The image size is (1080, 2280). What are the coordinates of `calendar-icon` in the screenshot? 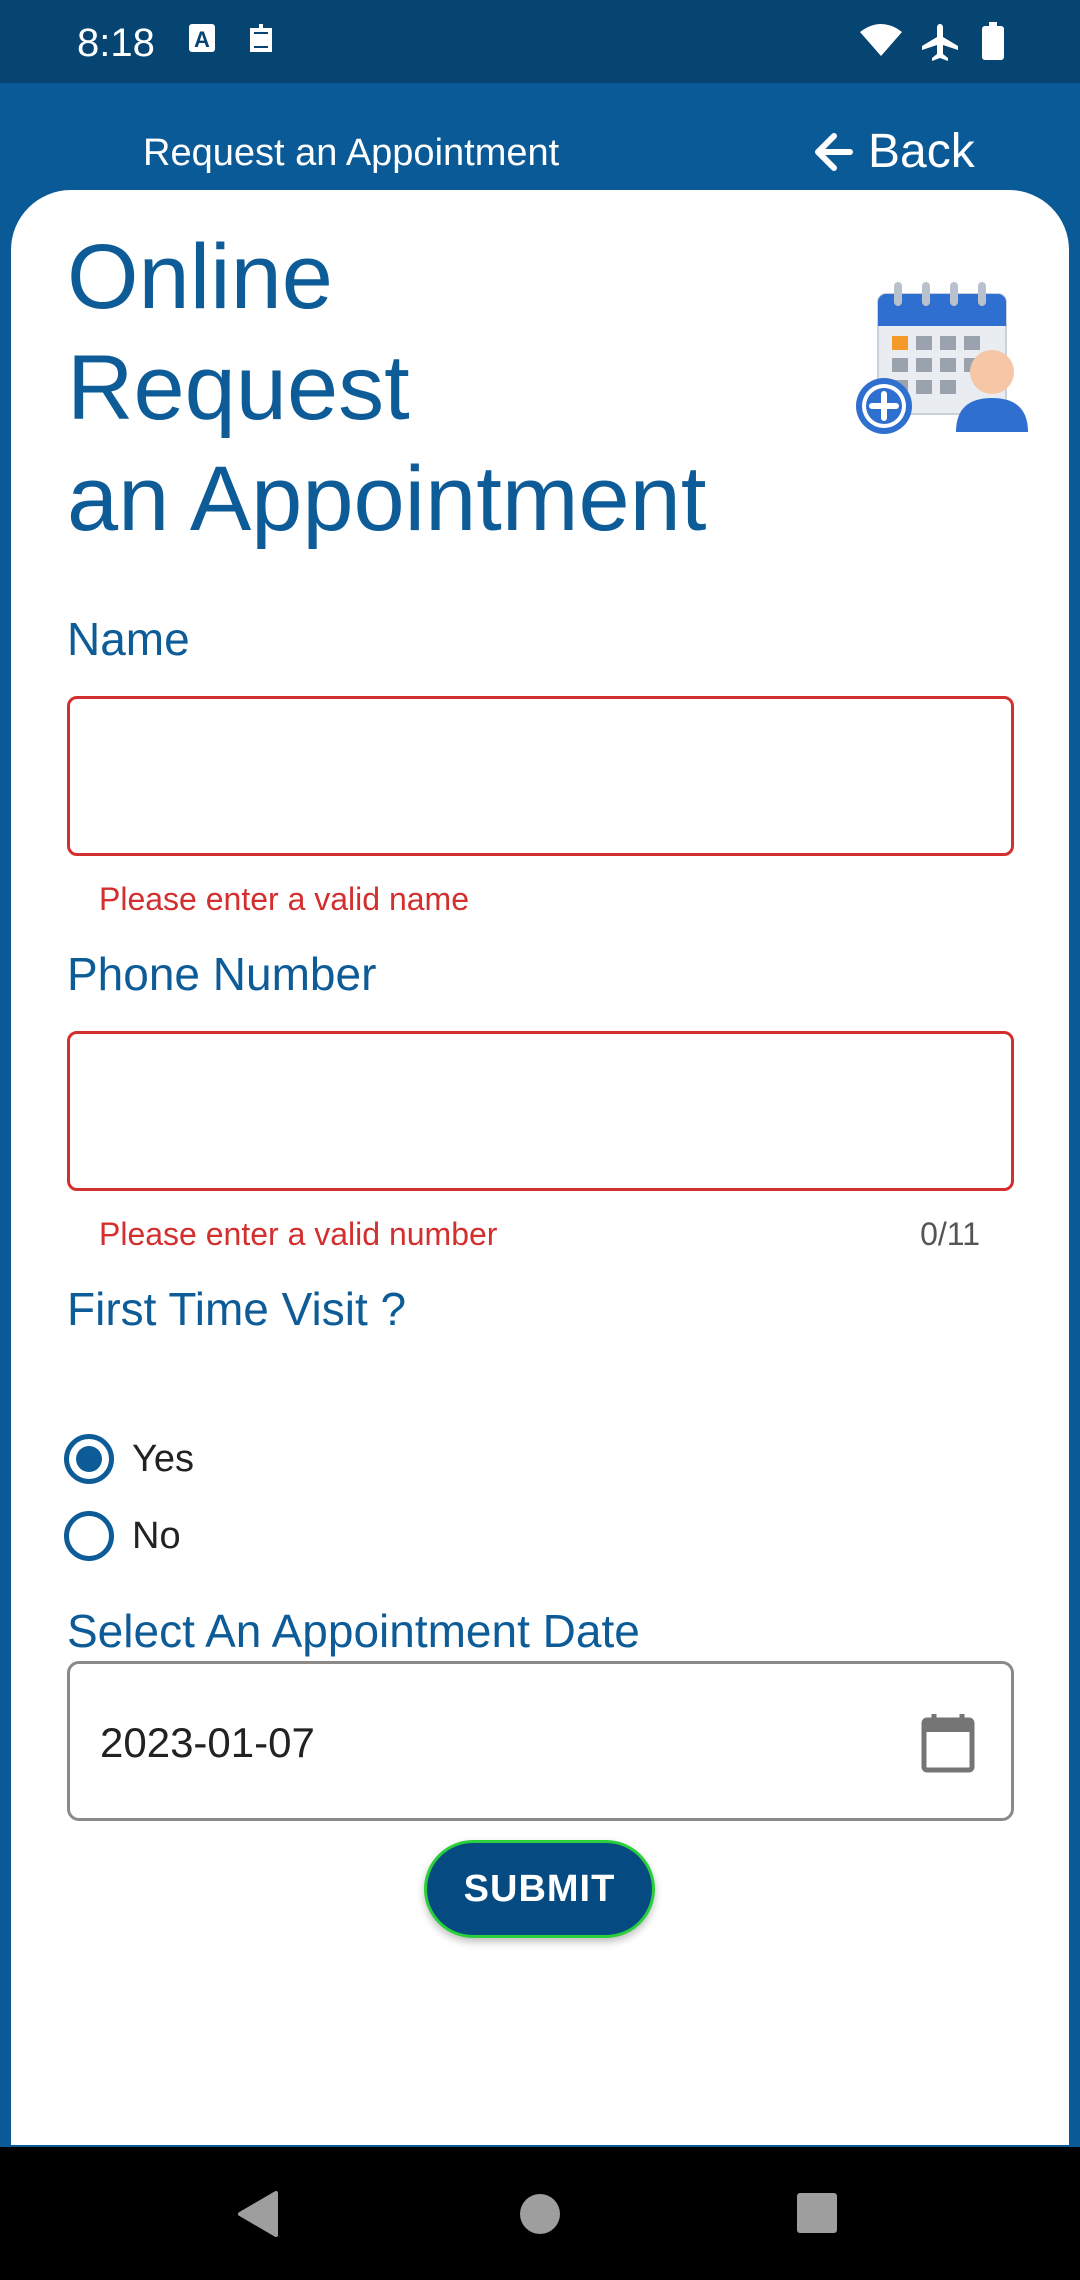 It's located at (948, 1743).